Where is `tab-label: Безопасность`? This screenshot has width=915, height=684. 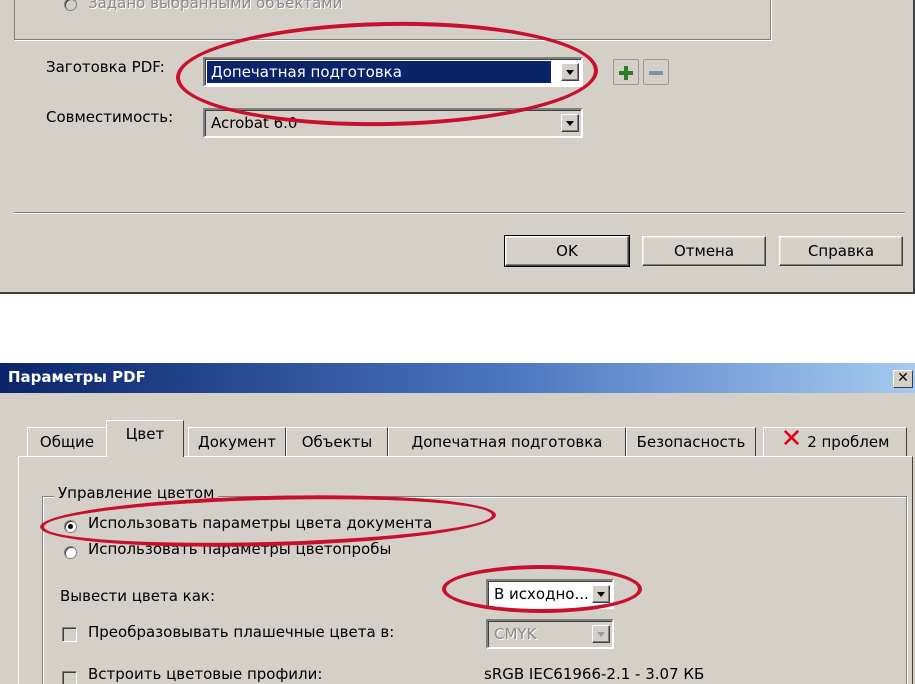 tab-label: Безопасность is located at coordinates (691, 442).